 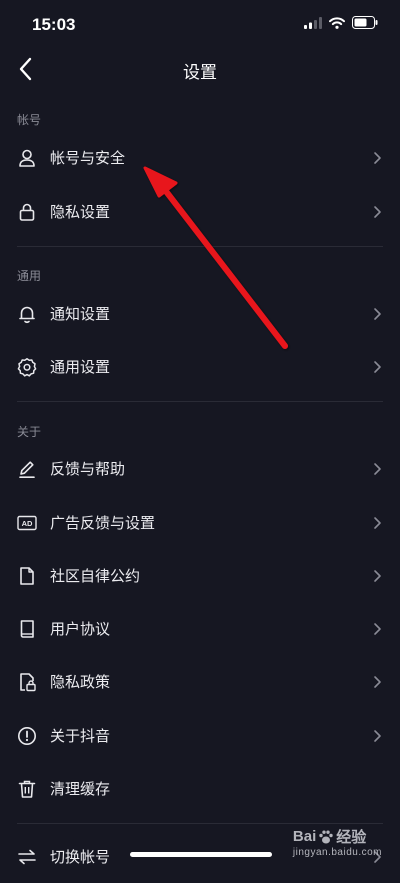 What do you see at coordinates (29, 432) in the screenshot?
I see `section-title-about: 关于` at bounding box center [29, 432].